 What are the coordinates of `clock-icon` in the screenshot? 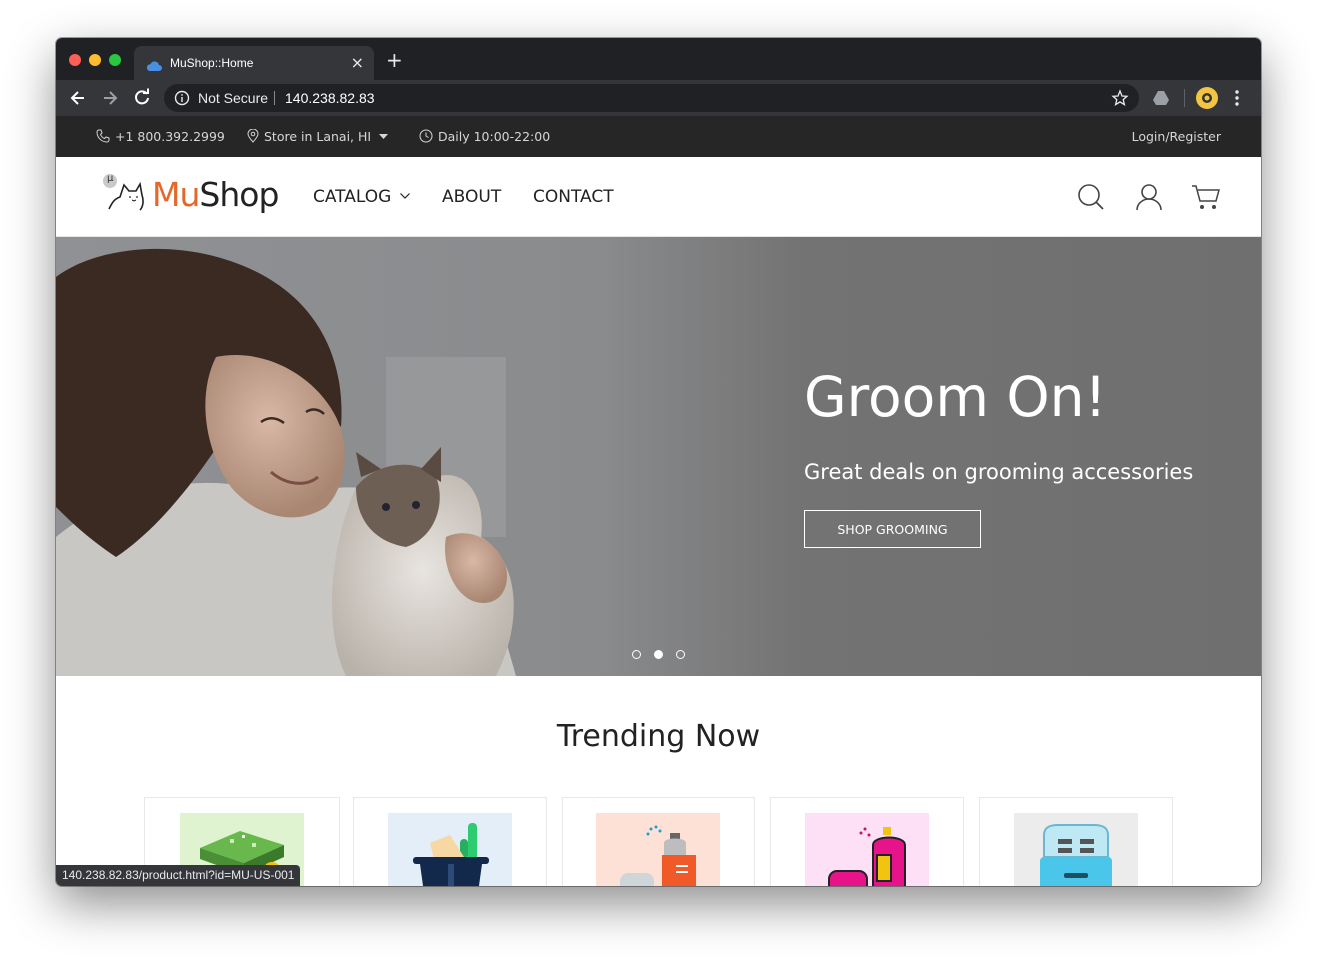 It's located at (426, 136).